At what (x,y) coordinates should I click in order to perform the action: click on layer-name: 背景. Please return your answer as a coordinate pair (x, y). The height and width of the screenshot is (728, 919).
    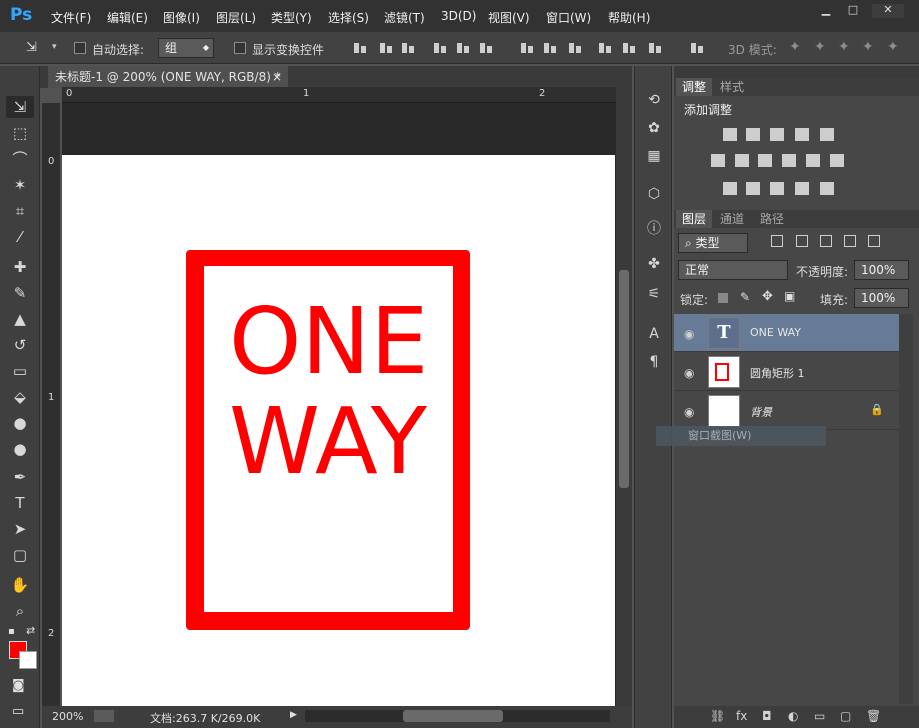
    Looking at the image, I should click on (761, 412).